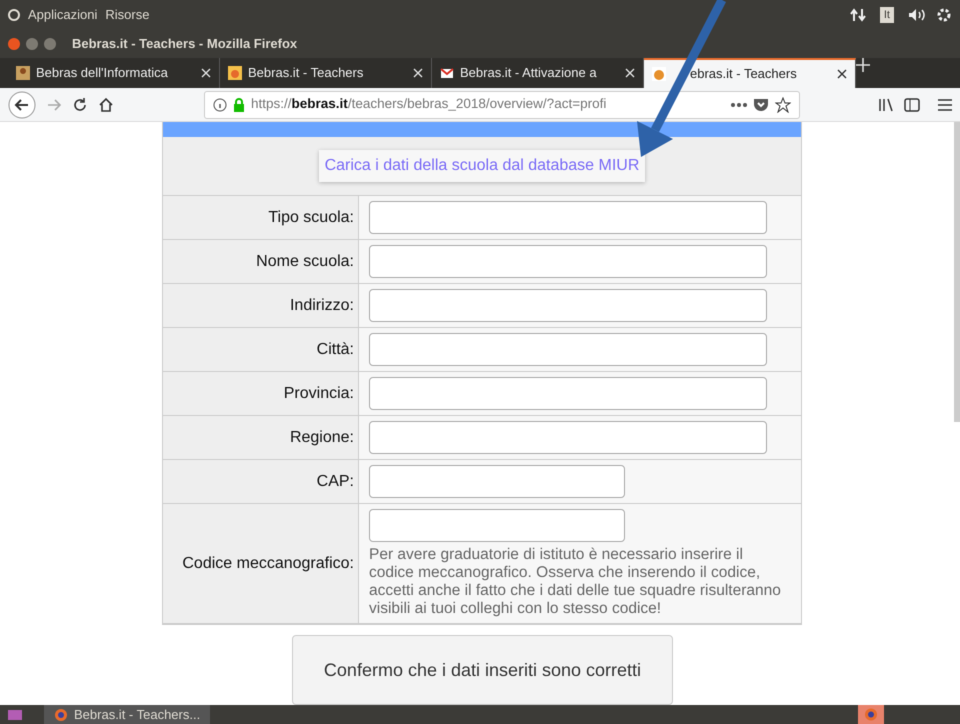 The width and height of the screenshot is (960, 724). What do you see at coordinates (761, 105) in the screenshot?
I see `pocket-icon` at bounding box center [761, 105].